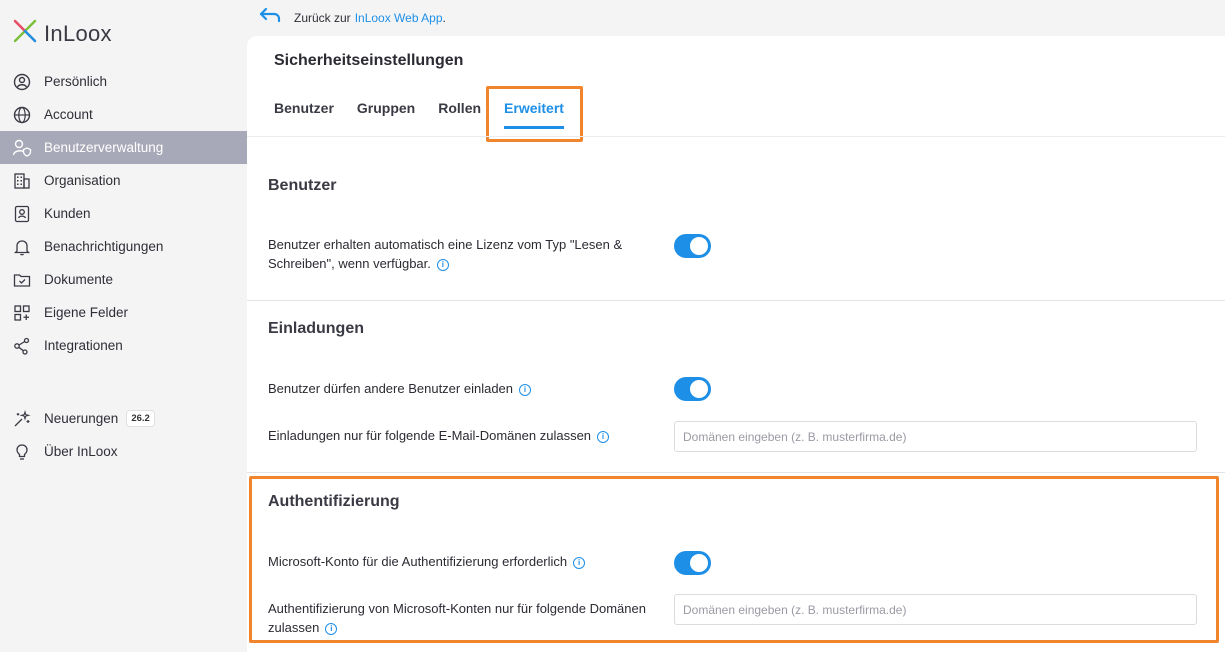 The image size is (1225, 652). I want to click on sidebar-item-eigene-felder: Eigene Felder, so click(123, 312).